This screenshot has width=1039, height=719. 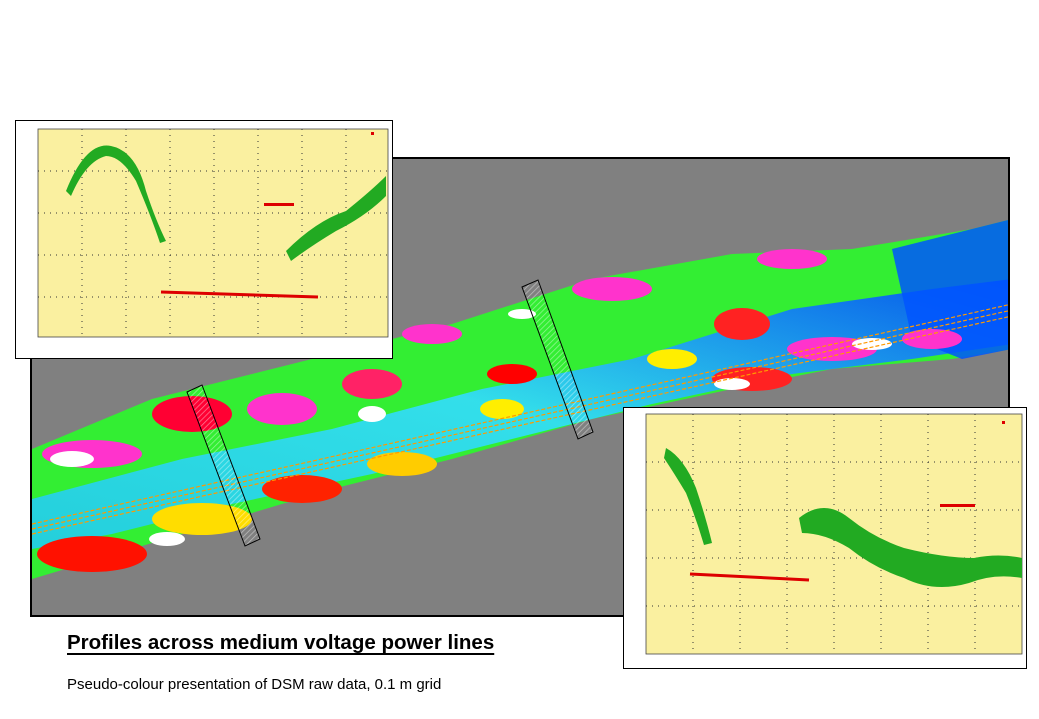 I want to click on profile-chart-left, so click(x=204, y=239).